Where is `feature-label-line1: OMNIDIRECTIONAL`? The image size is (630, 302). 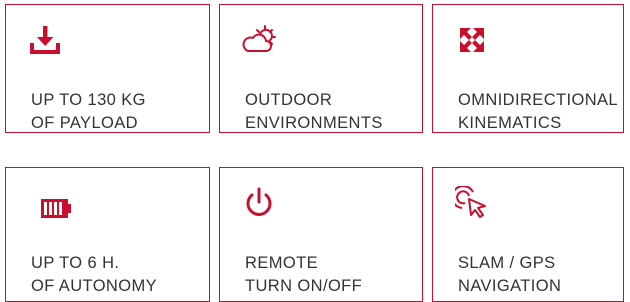 feature-label-line1: OMNIDIRECTIONAL is located at coordinates (538, 100).